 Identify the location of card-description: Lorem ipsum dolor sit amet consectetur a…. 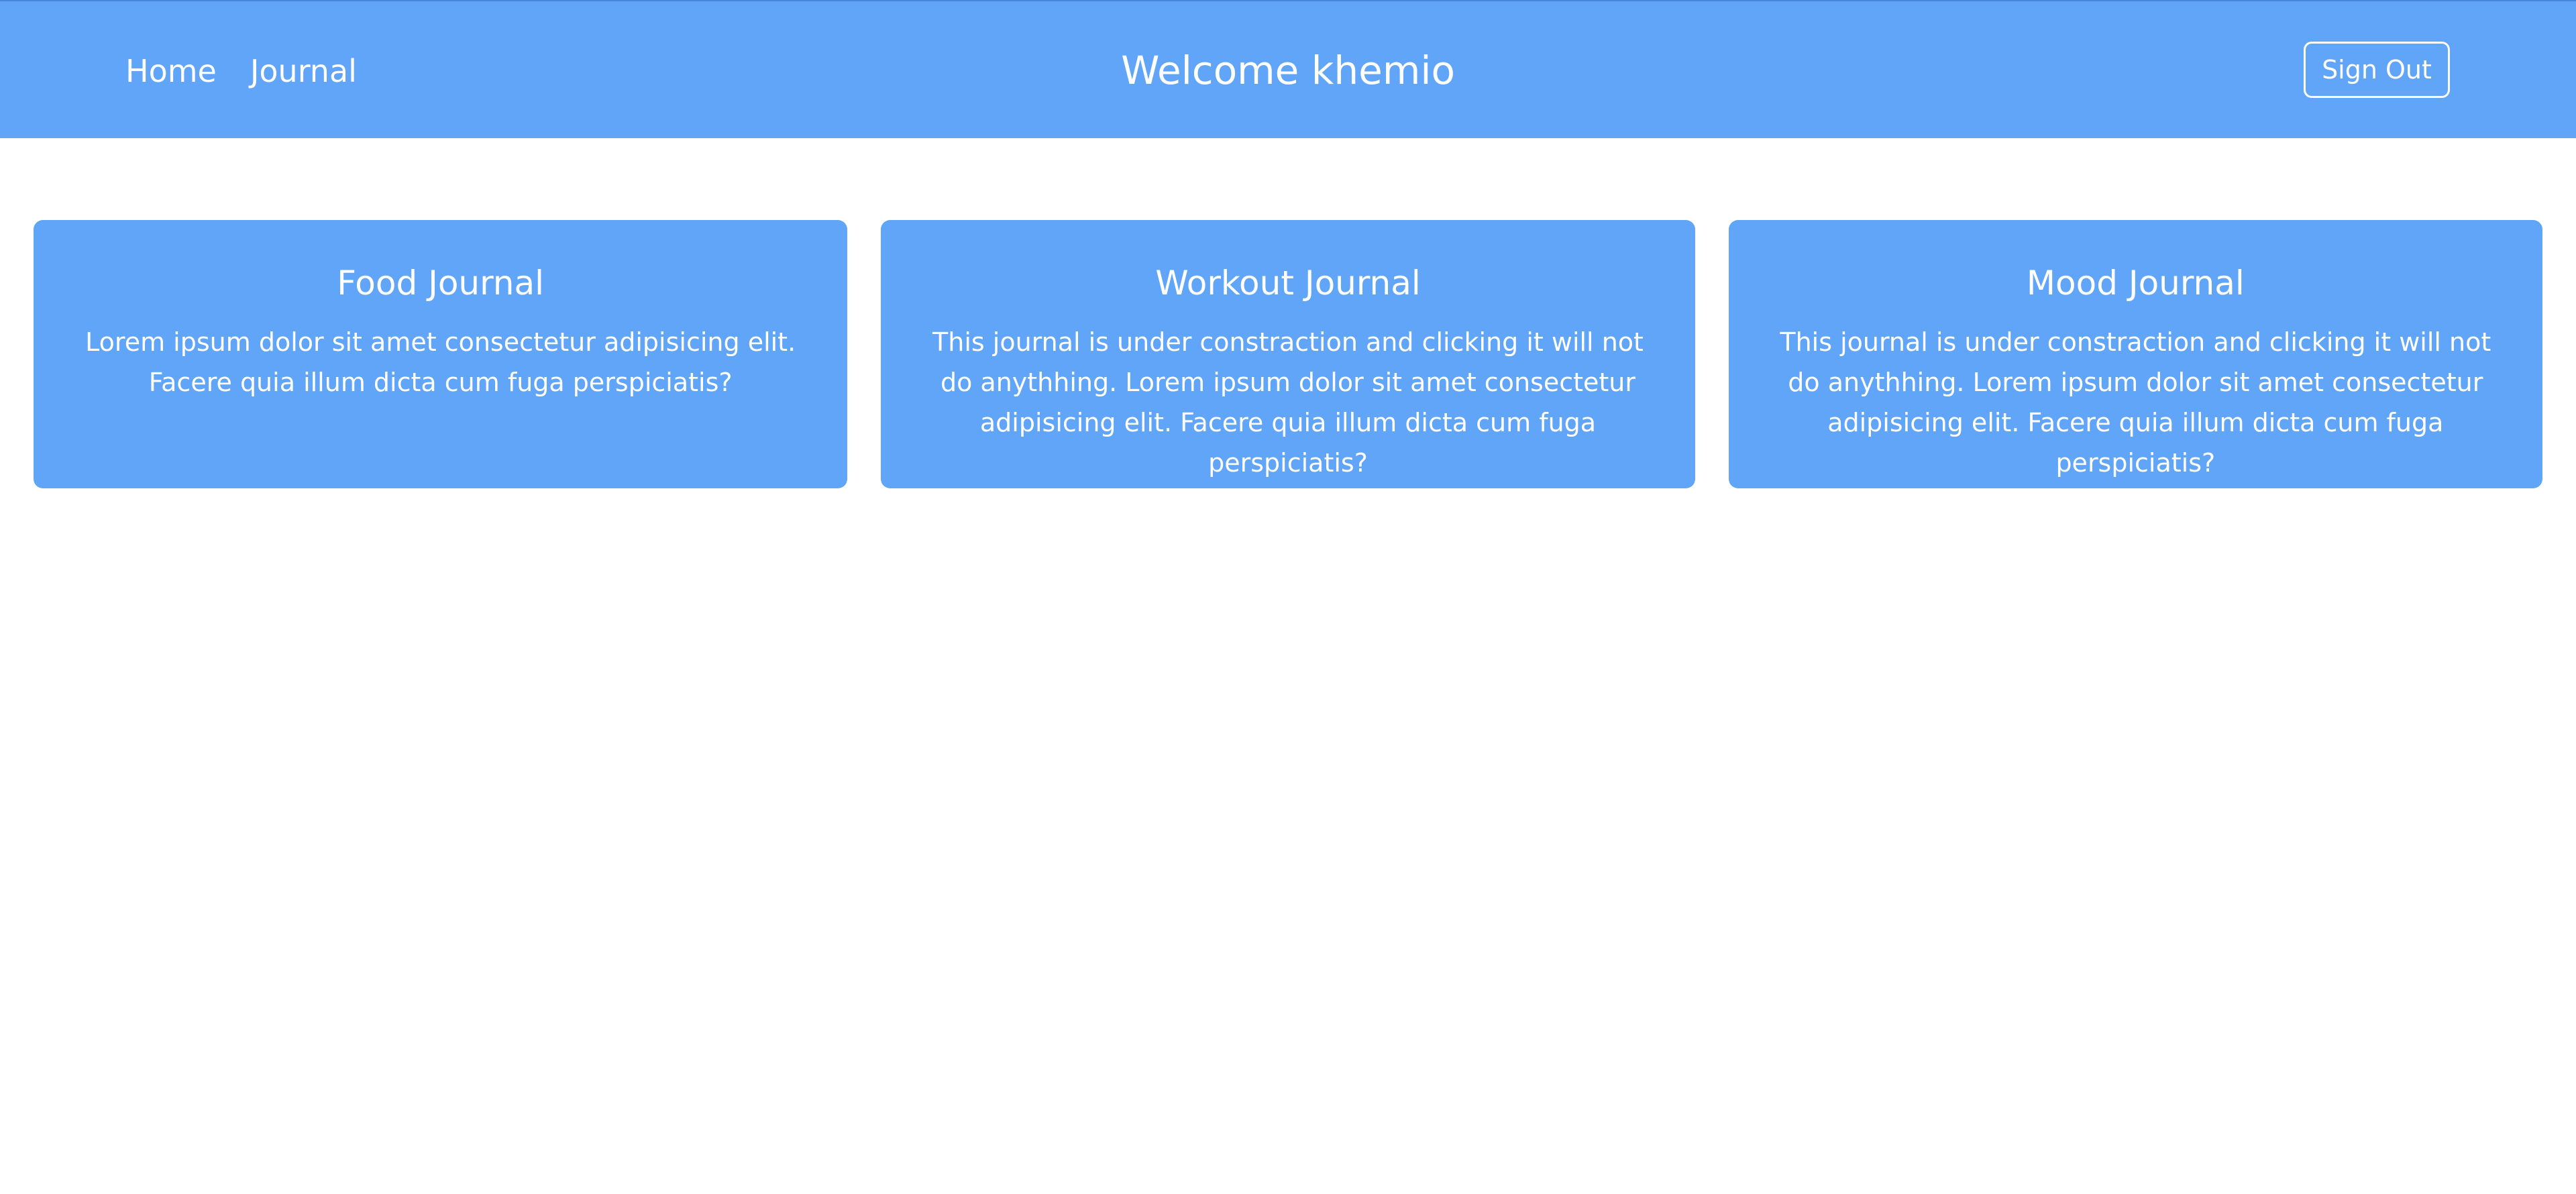
(440, 362).